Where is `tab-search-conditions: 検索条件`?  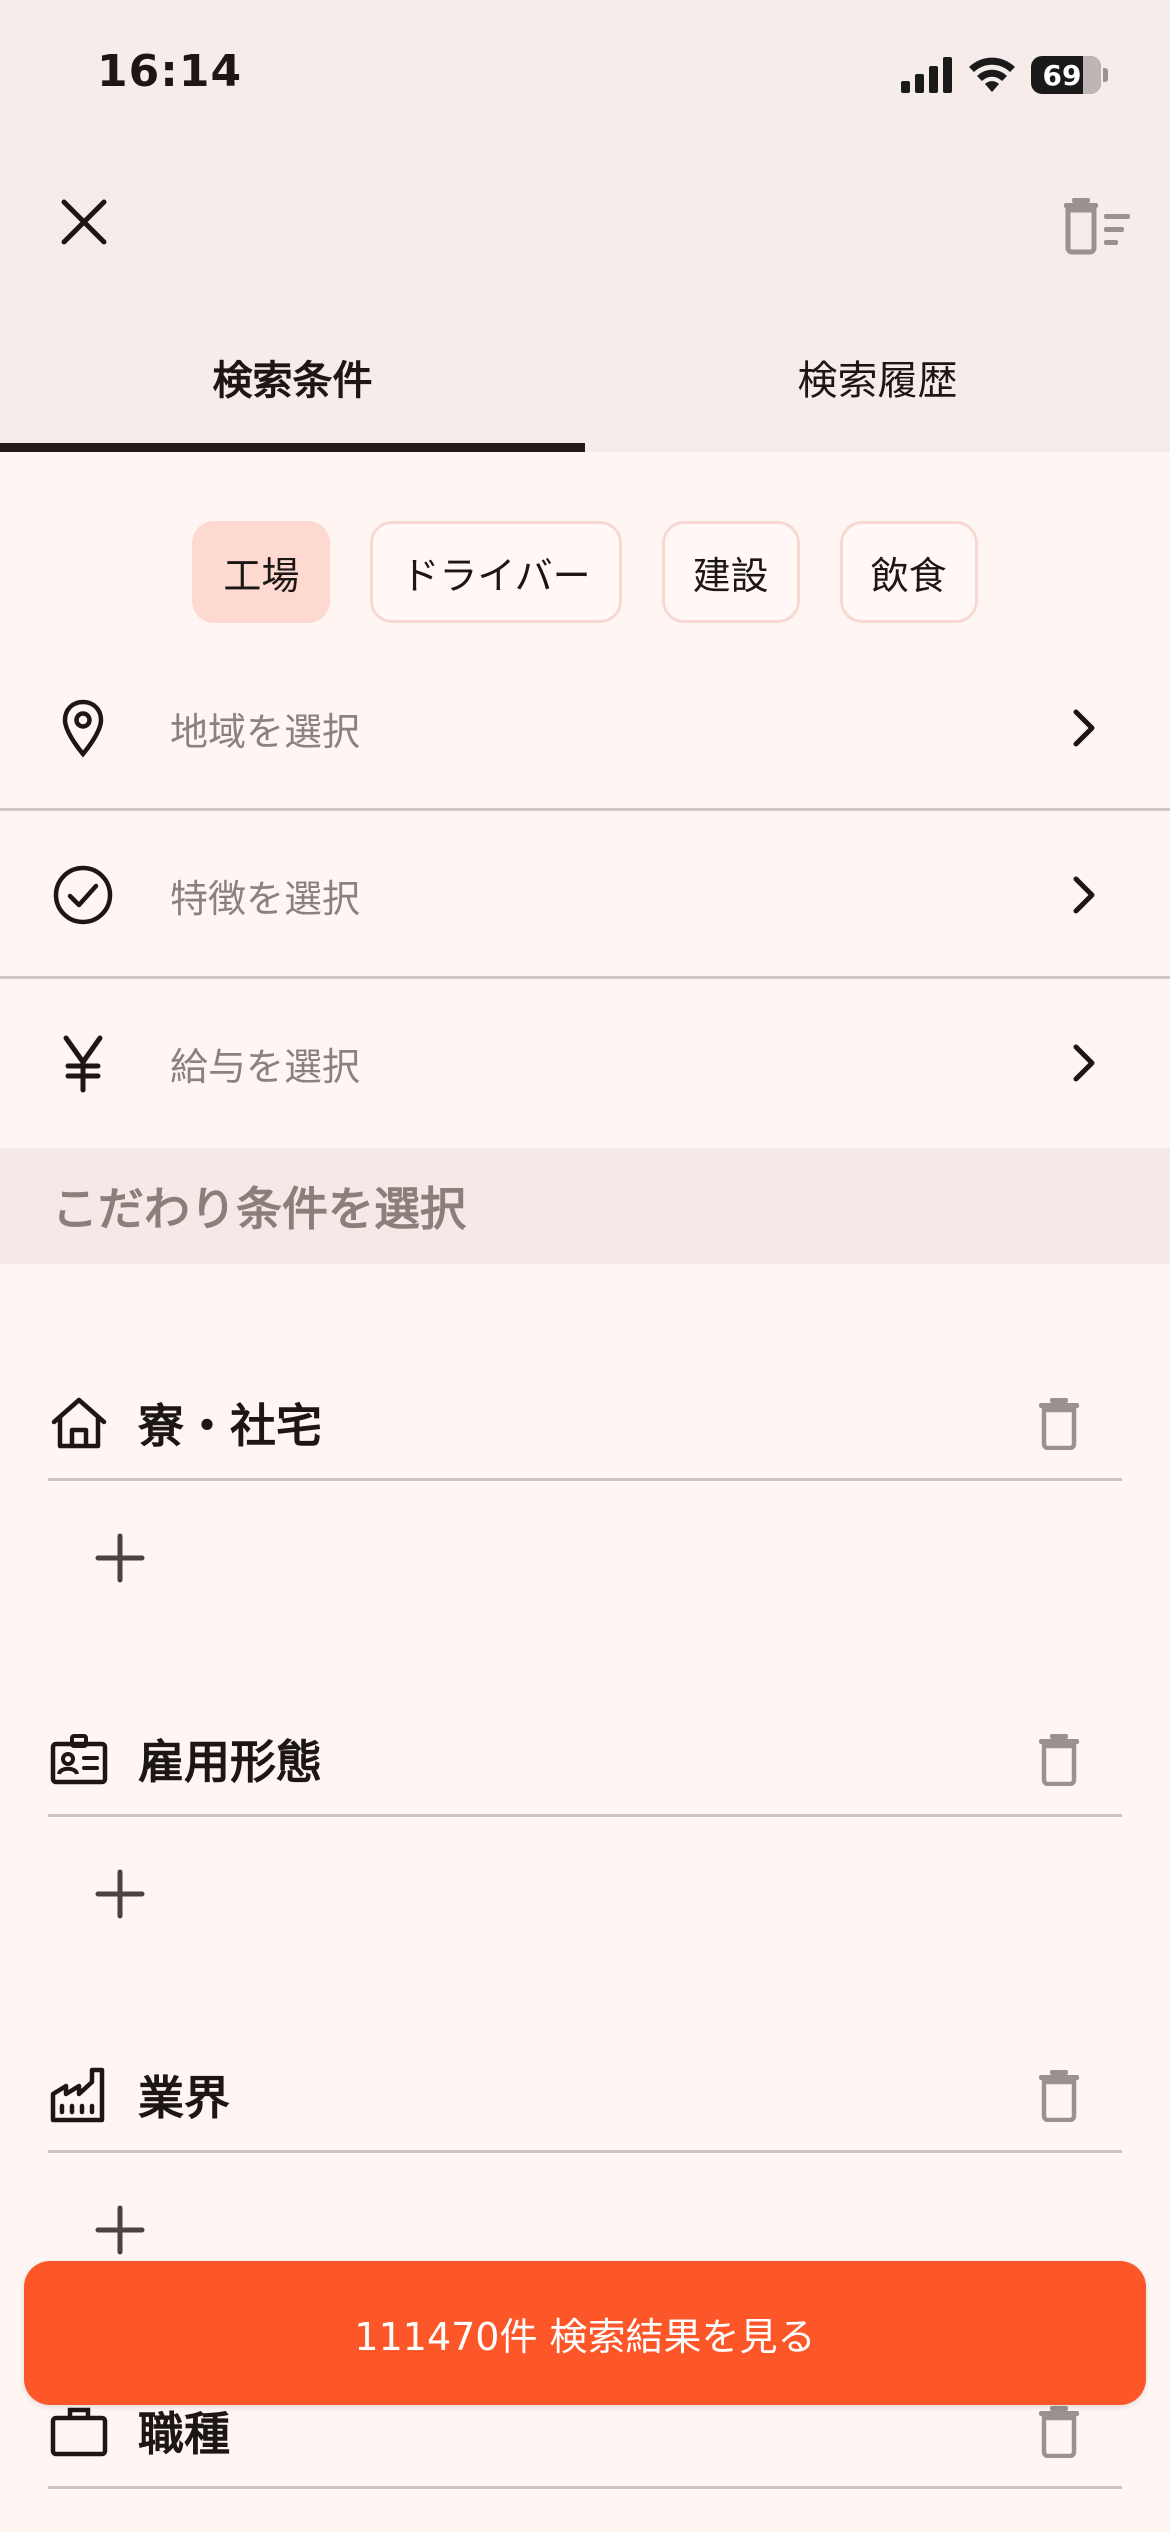 tab-search-conditions: 検索条件 is located at coordinates (292, 391).